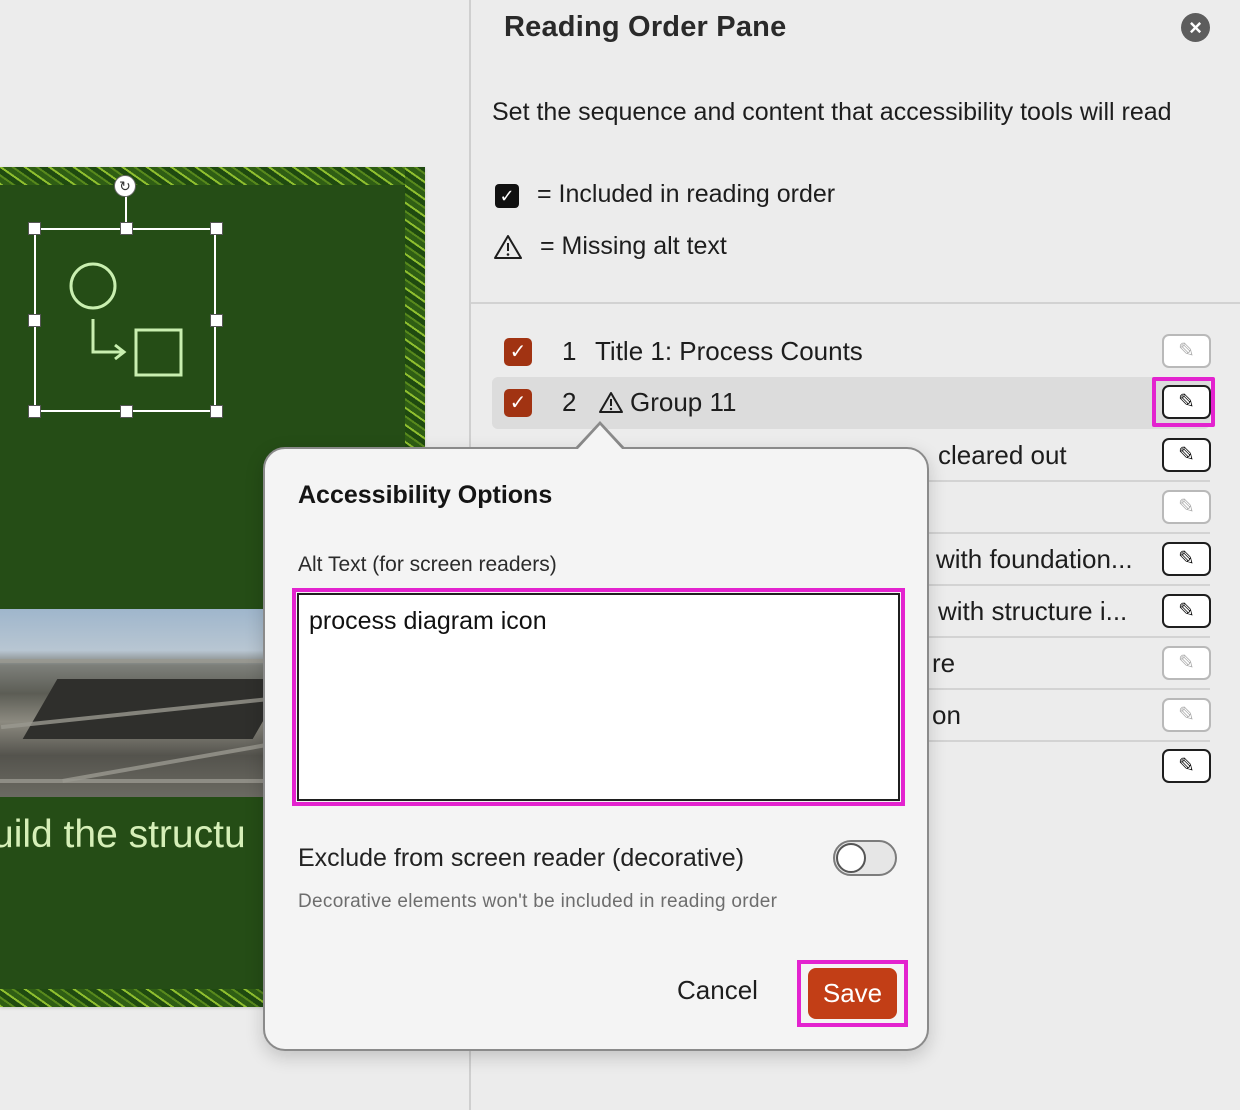  I want to click on highlight-save-button, so click(852, 993).